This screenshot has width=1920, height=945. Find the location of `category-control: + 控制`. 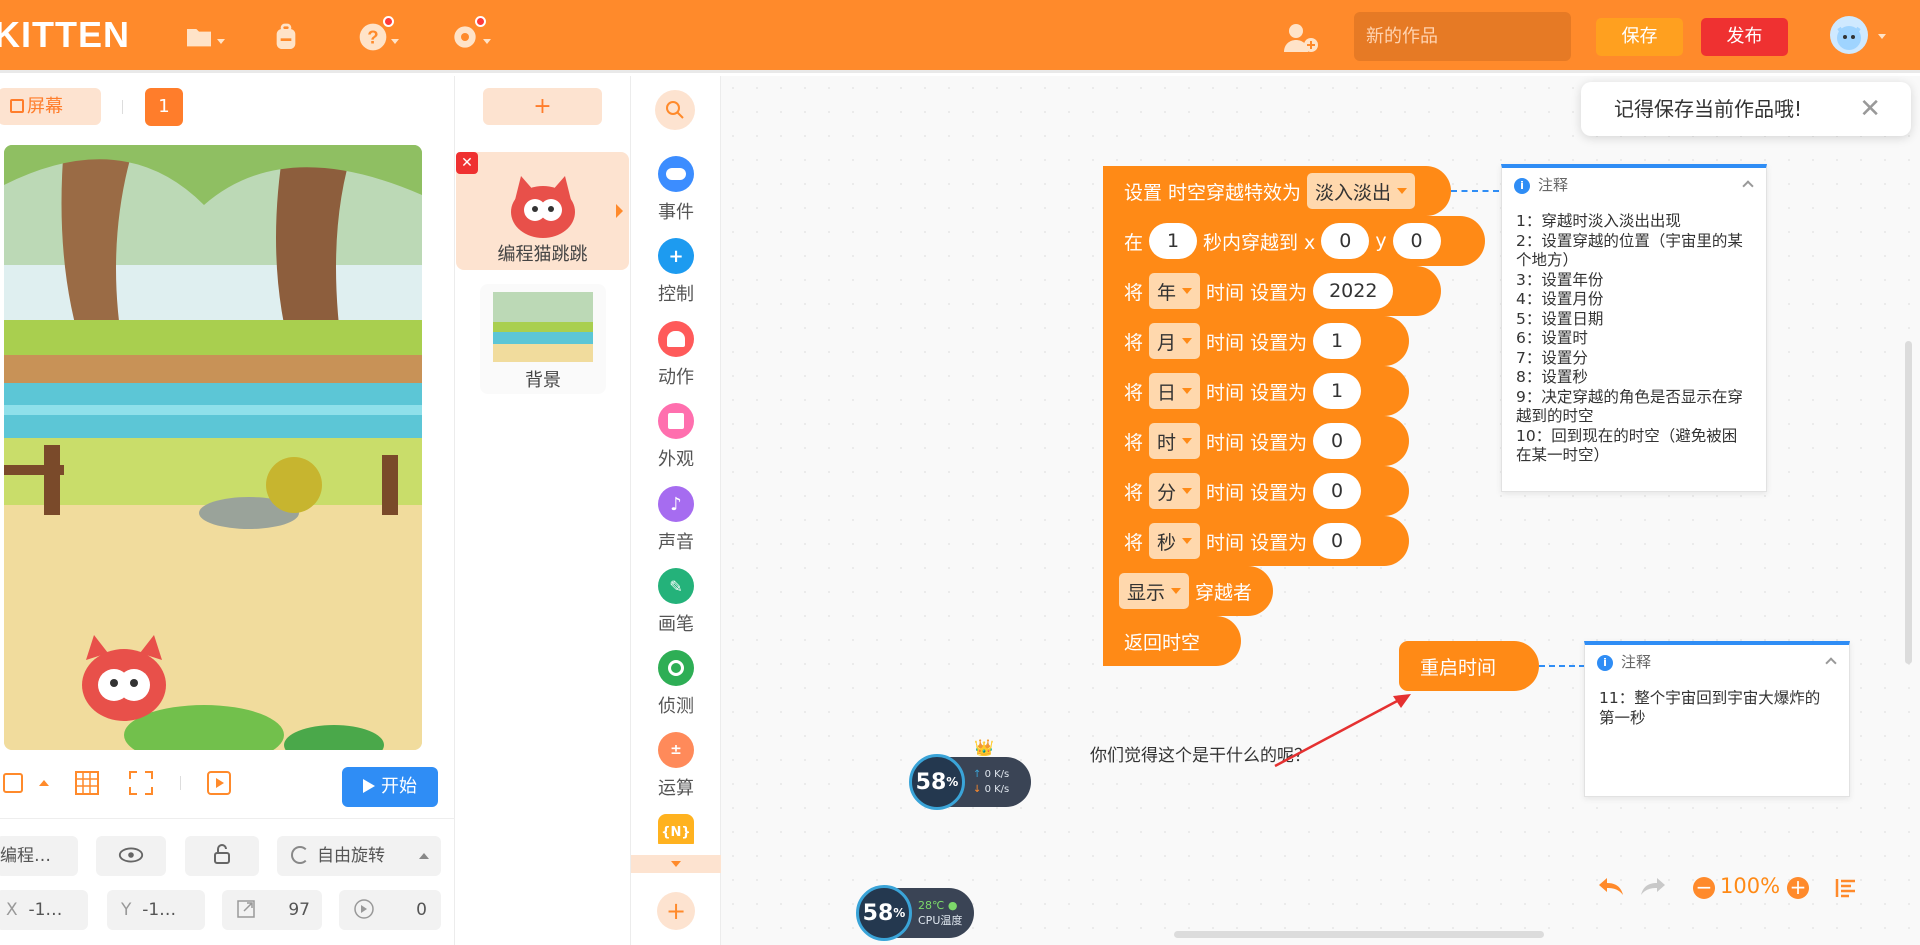

category-control: + 控制 is located at coordinates (676, 272).